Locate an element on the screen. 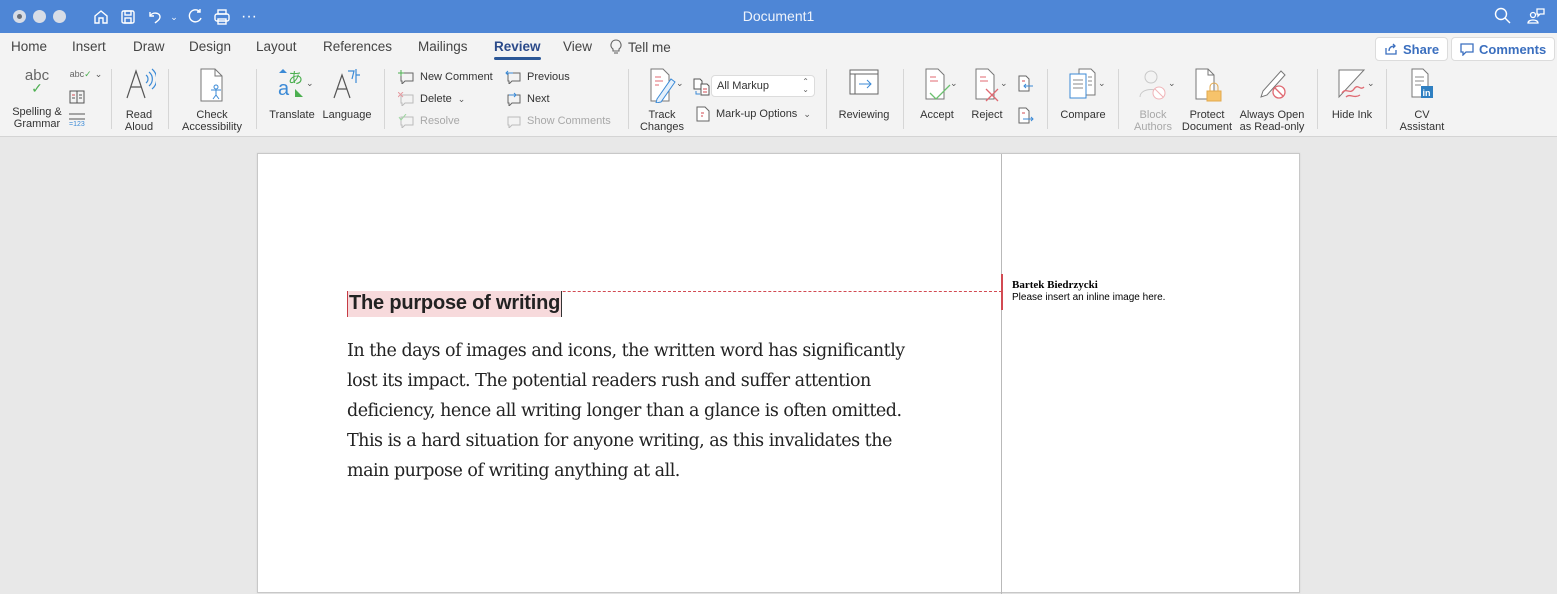 The image size is (1557, 594). hide-ink-icon is located at coordinates (1352, 84).